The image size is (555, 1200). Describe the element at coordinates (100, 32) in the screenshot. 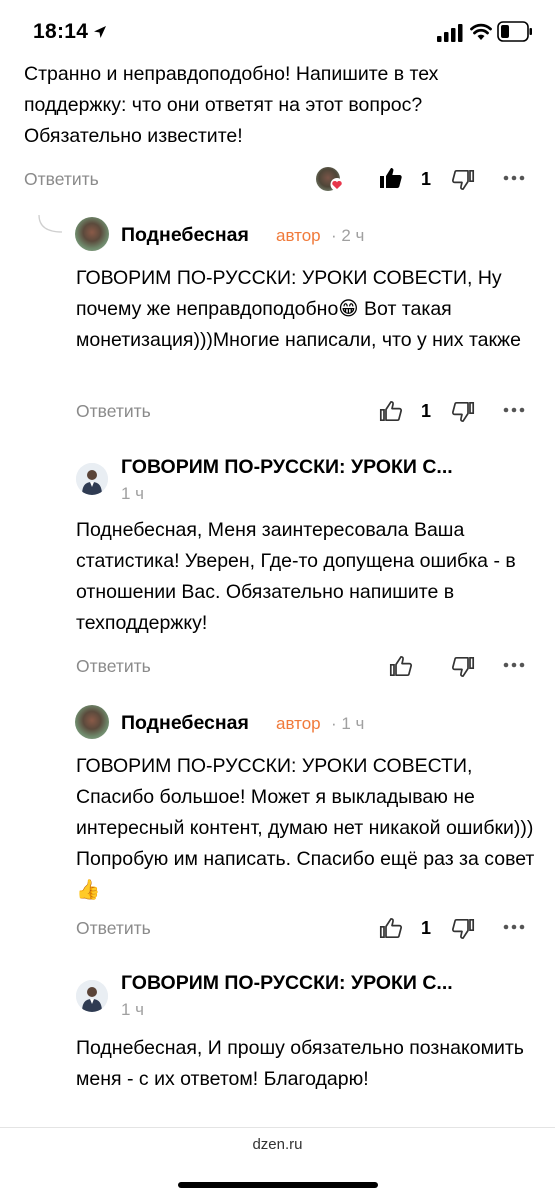

I see `location-arrow-icon` at that location.